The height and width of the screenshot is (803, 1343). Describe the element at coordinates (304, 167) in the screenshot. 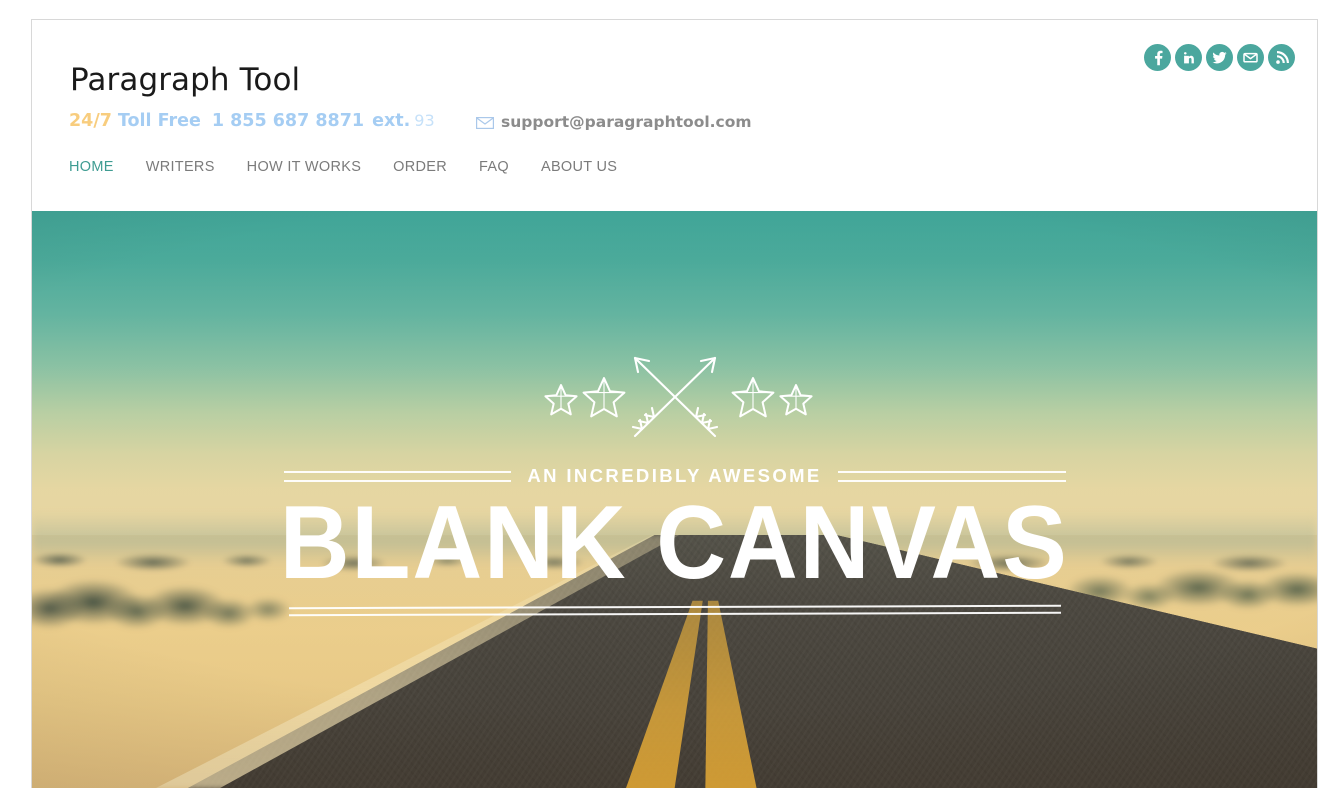

I see `nav-item-how-it-works: HOW IT WORKS` at that location.